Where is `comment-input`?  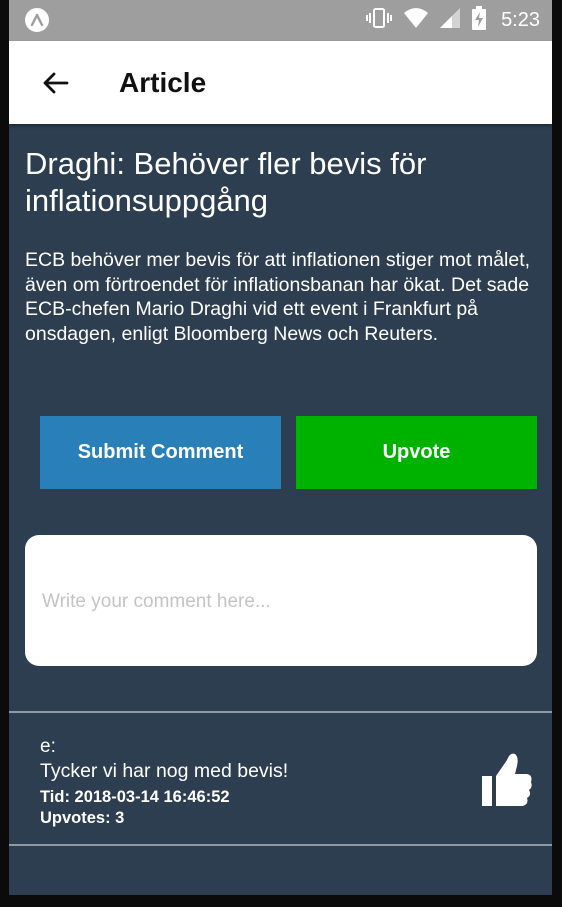 comment-input is located at coordinates (282, 602).